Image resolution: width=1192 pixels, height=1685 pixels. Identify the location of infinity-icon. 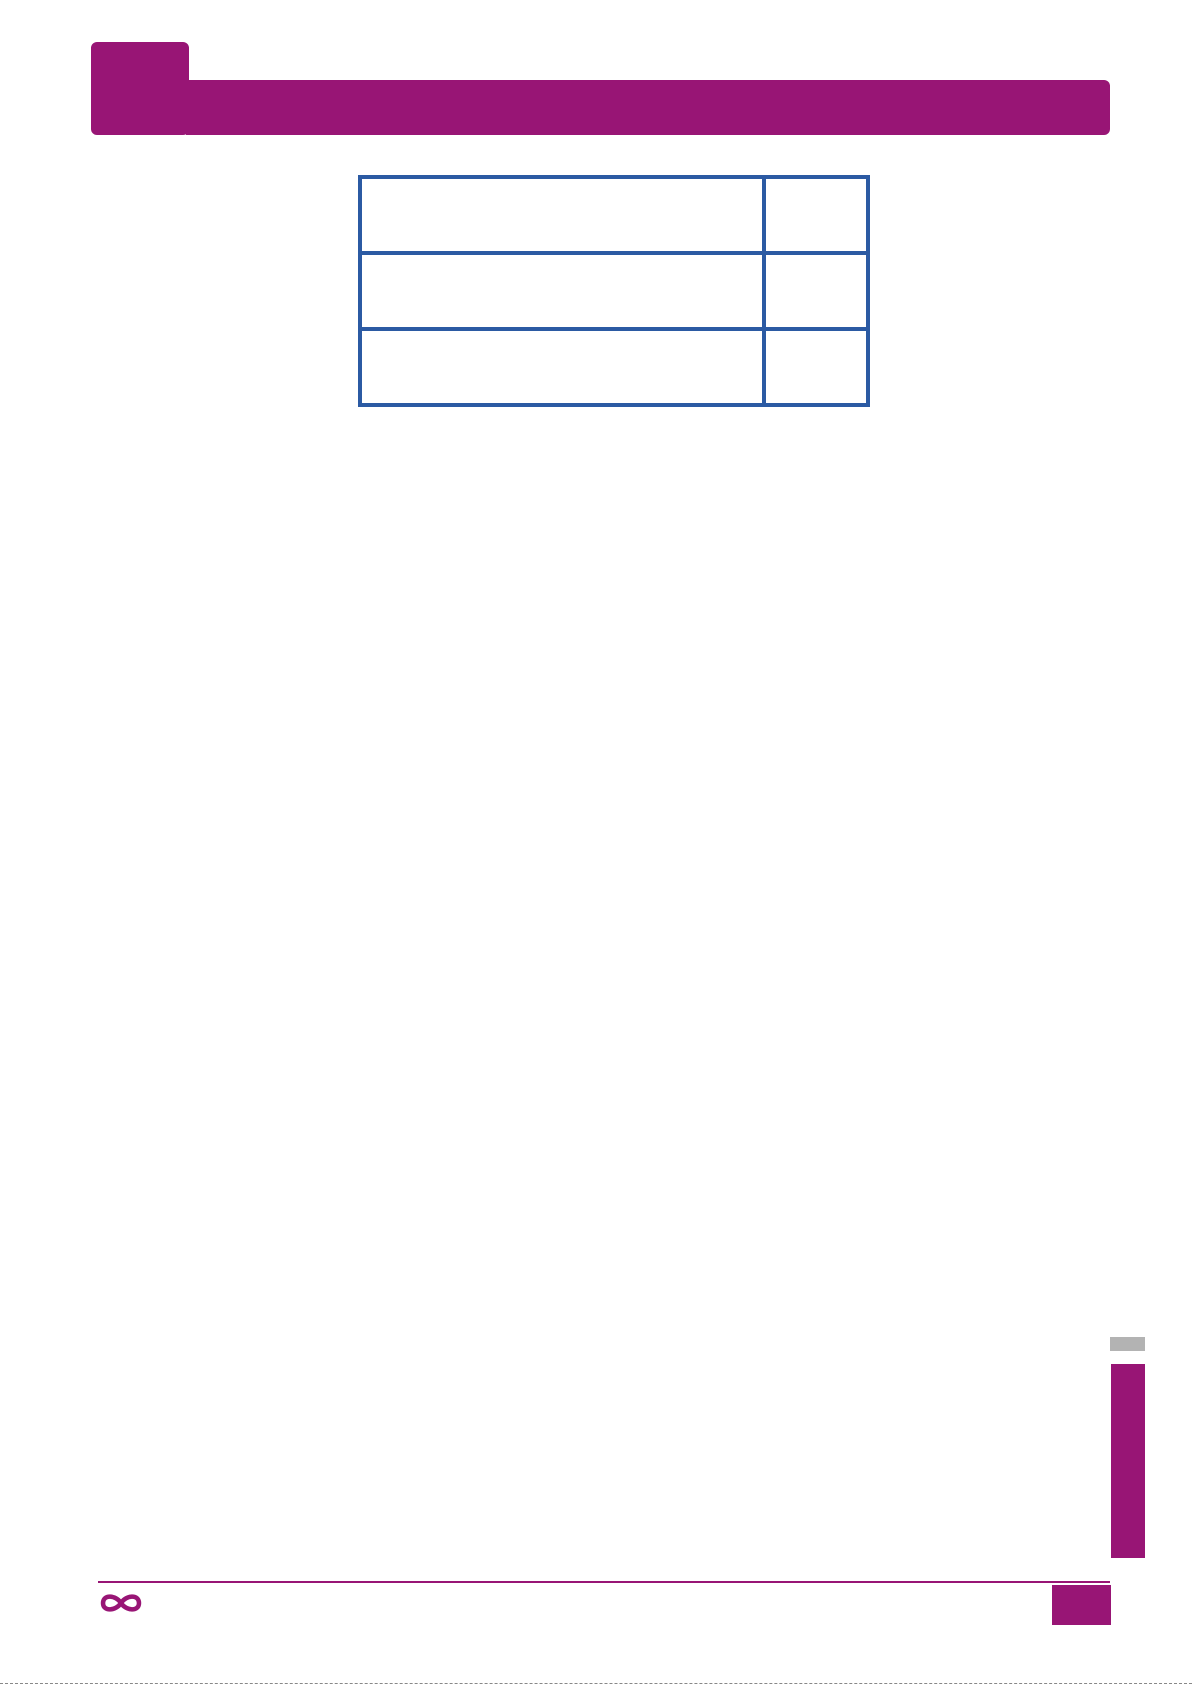
(121, 1603).